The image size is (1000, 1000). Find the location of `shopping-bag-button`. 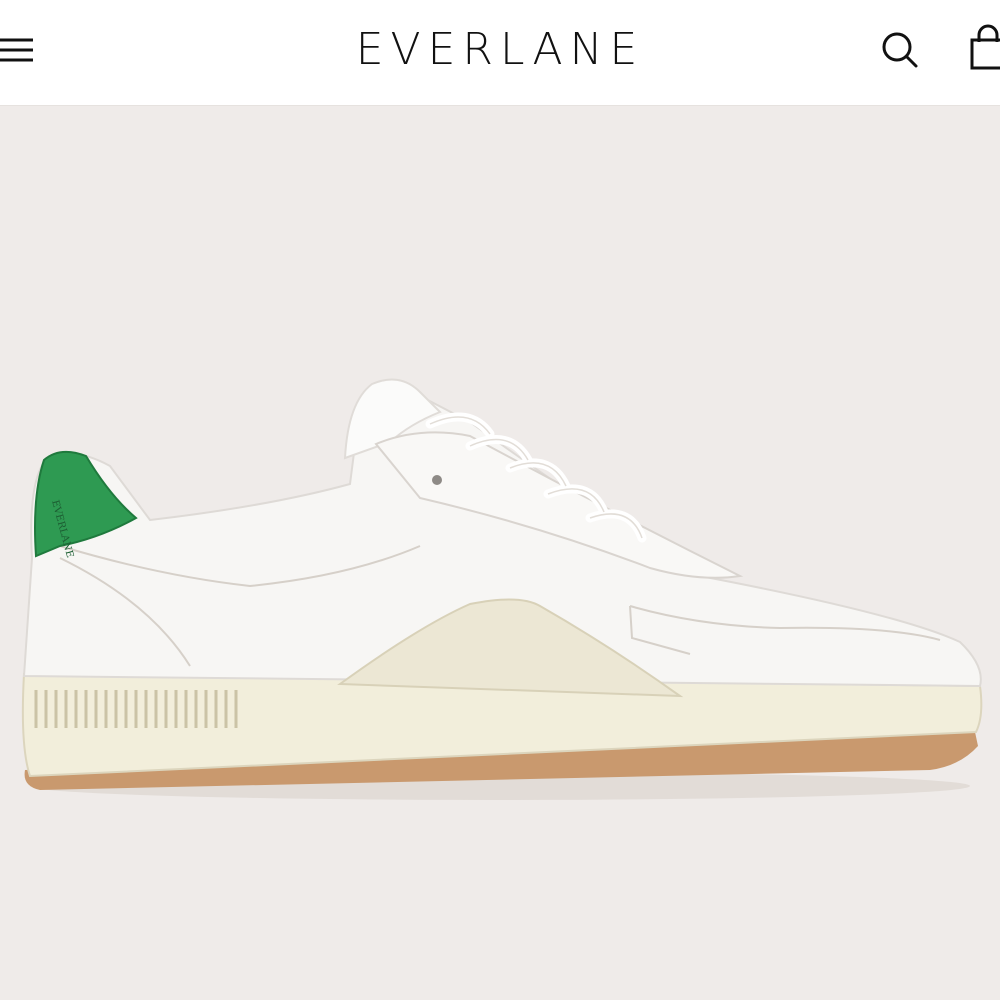

shopping-bag-button is located at coordinates (983, 49).